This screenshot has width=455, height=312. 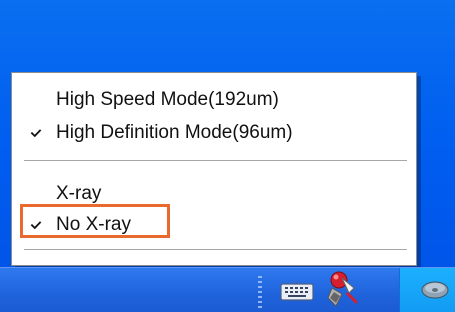 I want to click on menu-item-label: X-ray, so click(x=79, y=193).